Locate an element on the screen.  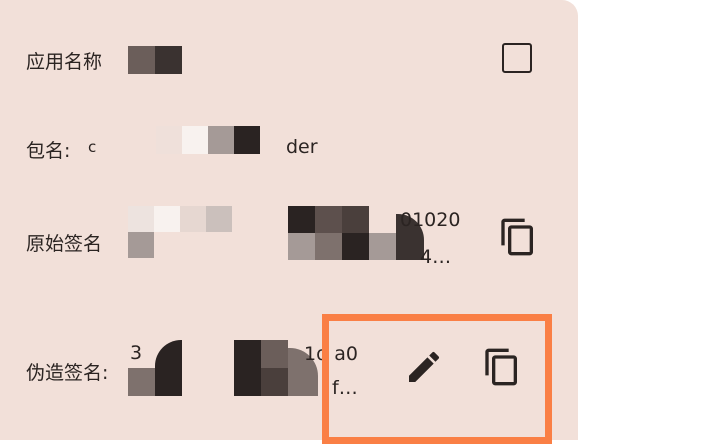
copy-original-signature-button is located at coordinates (518, 237).